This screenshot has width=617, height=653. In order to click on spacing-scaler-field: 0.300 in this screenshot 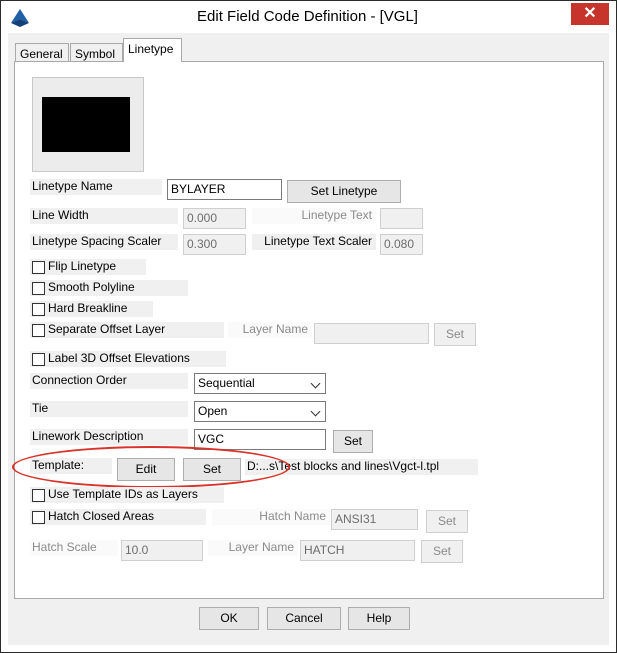, I will do `click(214, 244)`.